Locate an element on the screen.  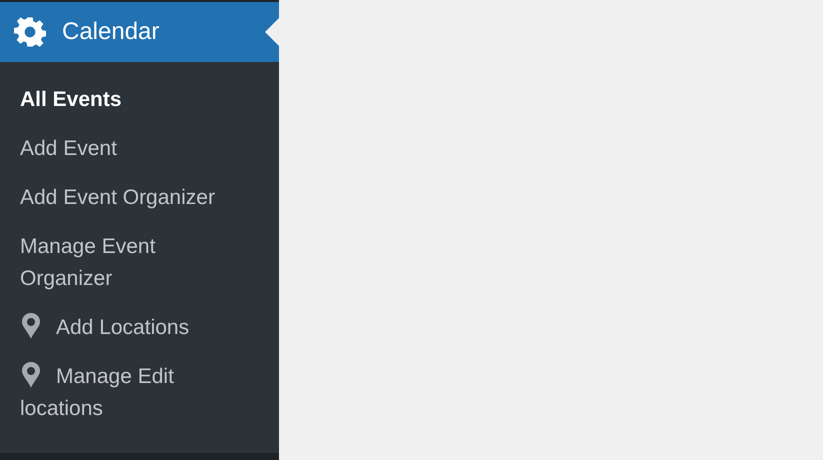
submenu-item: Add Event is located at coordinates (132, 149).